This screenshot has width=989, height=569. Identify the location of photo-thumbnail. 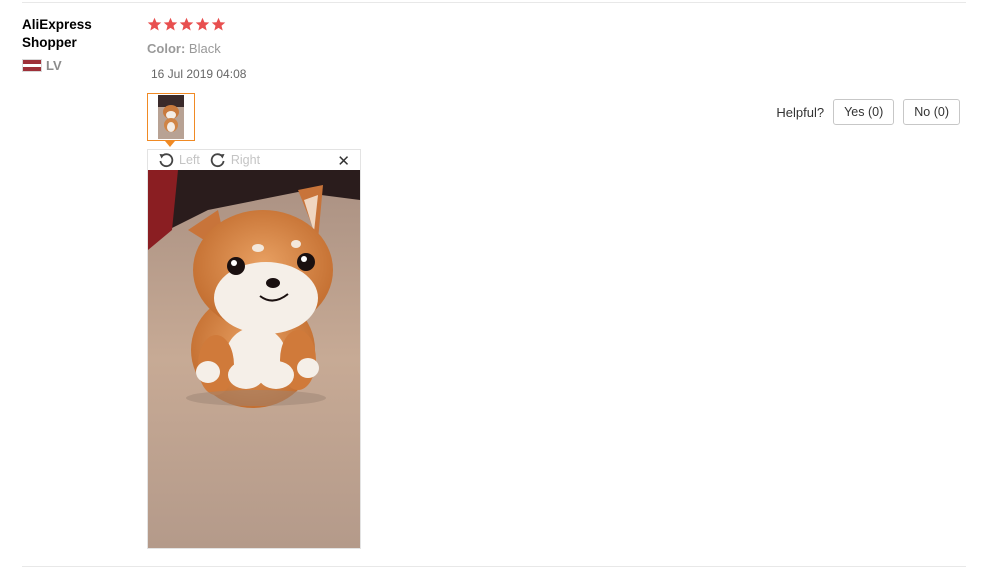
(171, 117).